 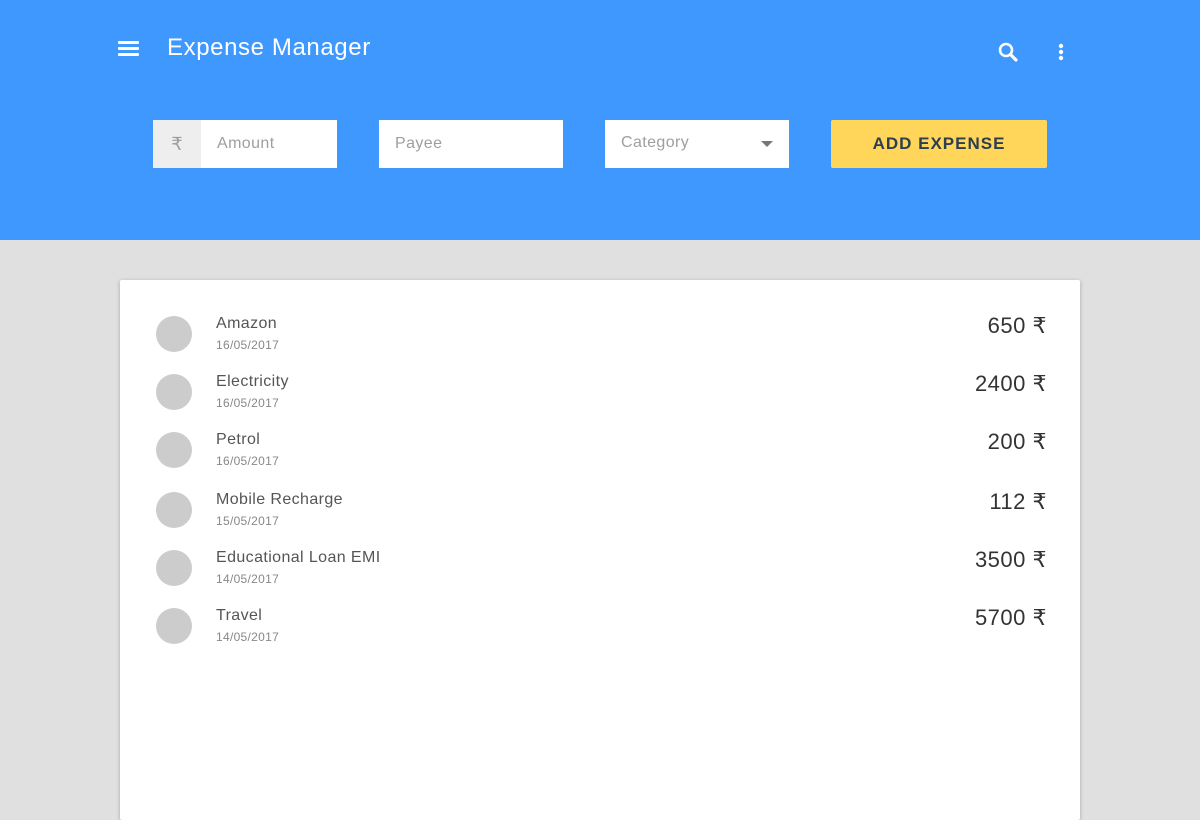 What do you see at coordinates (238, 439) in the screenshot?
I see `expense-payee: Petrol` at bounding box center [238, 439].